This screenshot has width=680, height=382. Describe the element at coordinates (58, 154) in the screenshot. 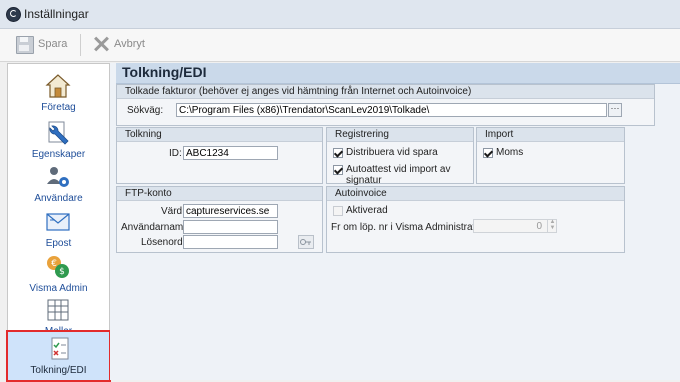

I see `sidebar-item-label: Egenskaper` at that location.